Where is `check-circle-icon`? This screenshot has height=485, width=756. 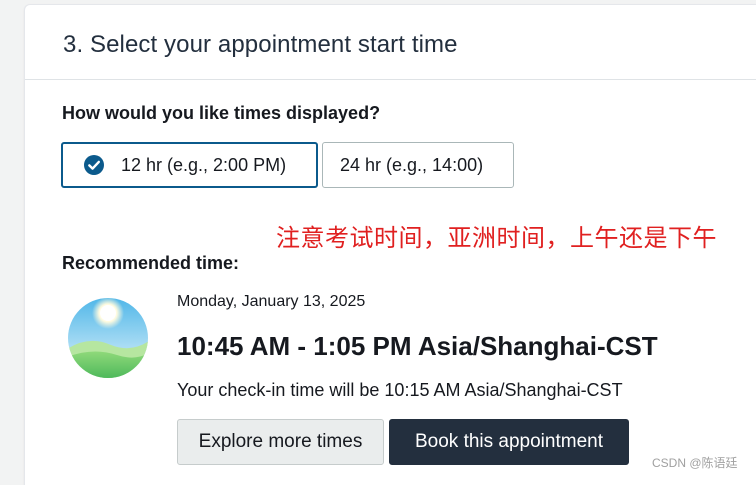 check-circle-icon is located at coordinates (94, 165).